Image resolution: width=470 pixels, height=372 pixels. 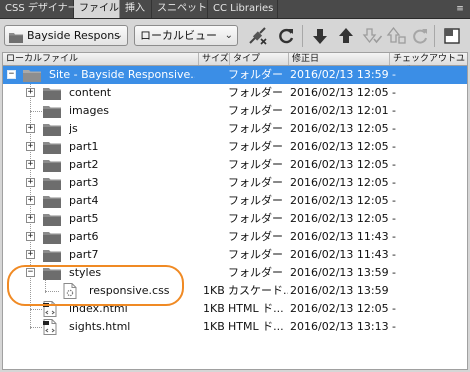 What do you see at coordinates (129, 290) in the screenshot?
I see `file-name: responsive.css` at bounding box center [129, 290].